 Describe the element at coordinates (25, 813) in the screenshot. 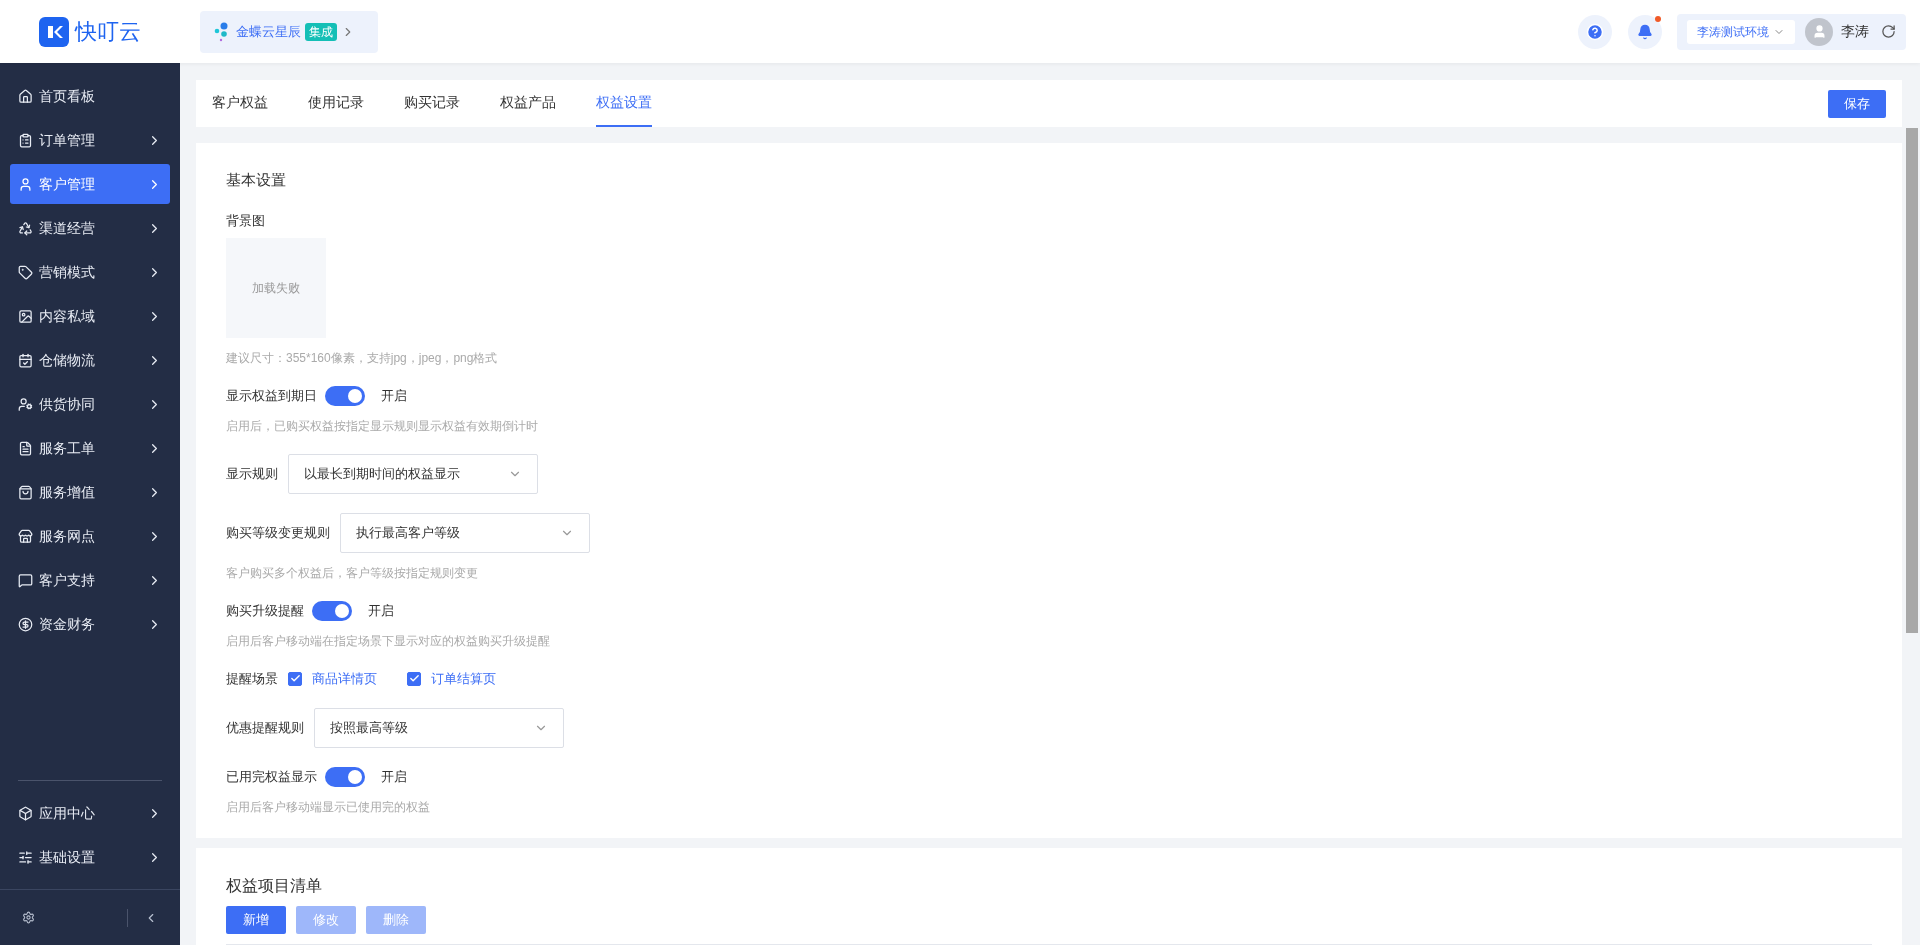

I see `cube-icon` at that location.